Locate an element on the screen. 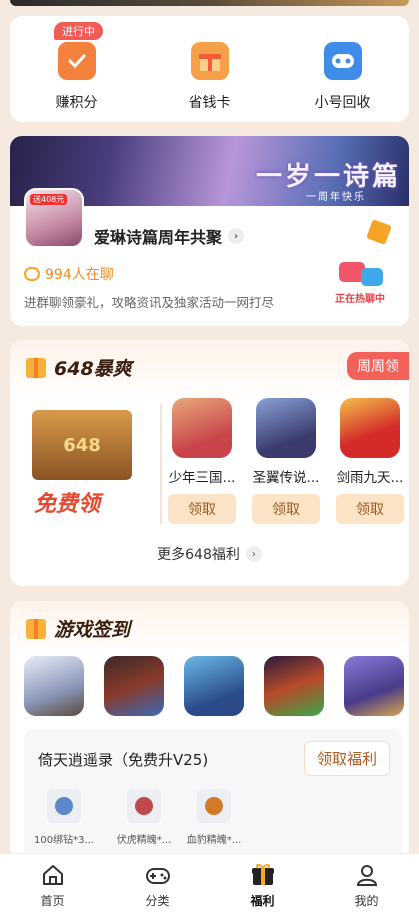 Image resolution: width=419 pixels, height=915 pixels. bottom-nav: 首页 分类 福利 我的 is located at coordinates (209, 884).